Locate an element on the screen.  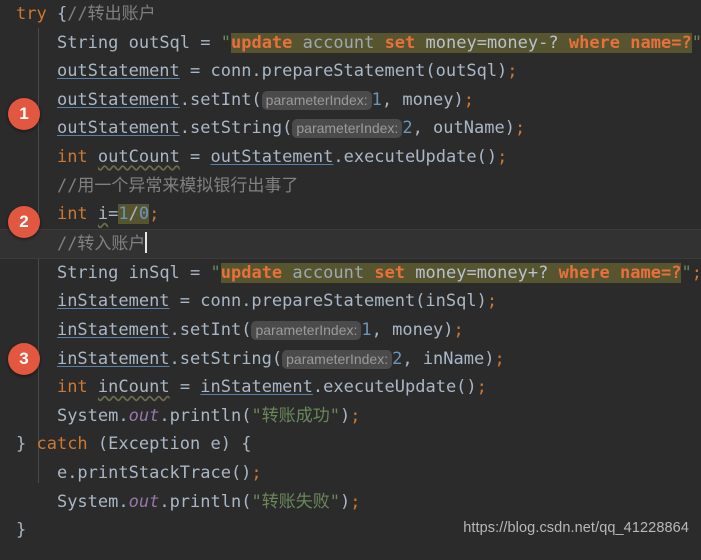
var-outsql: outSql = is located at coordinates (169, 42).